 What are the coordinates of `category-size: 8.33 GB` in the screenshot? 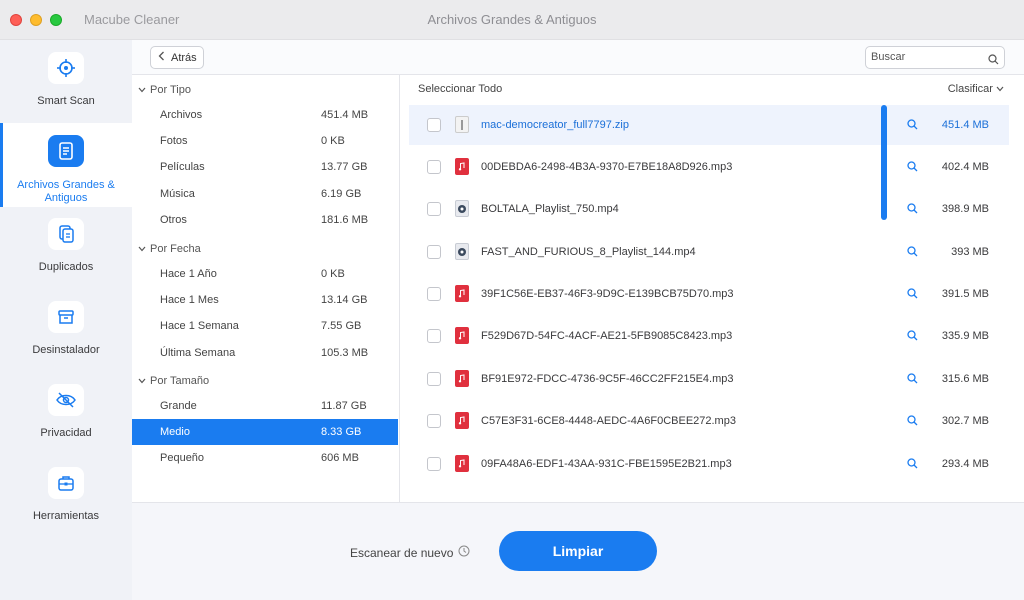 It's located at (341, 432).